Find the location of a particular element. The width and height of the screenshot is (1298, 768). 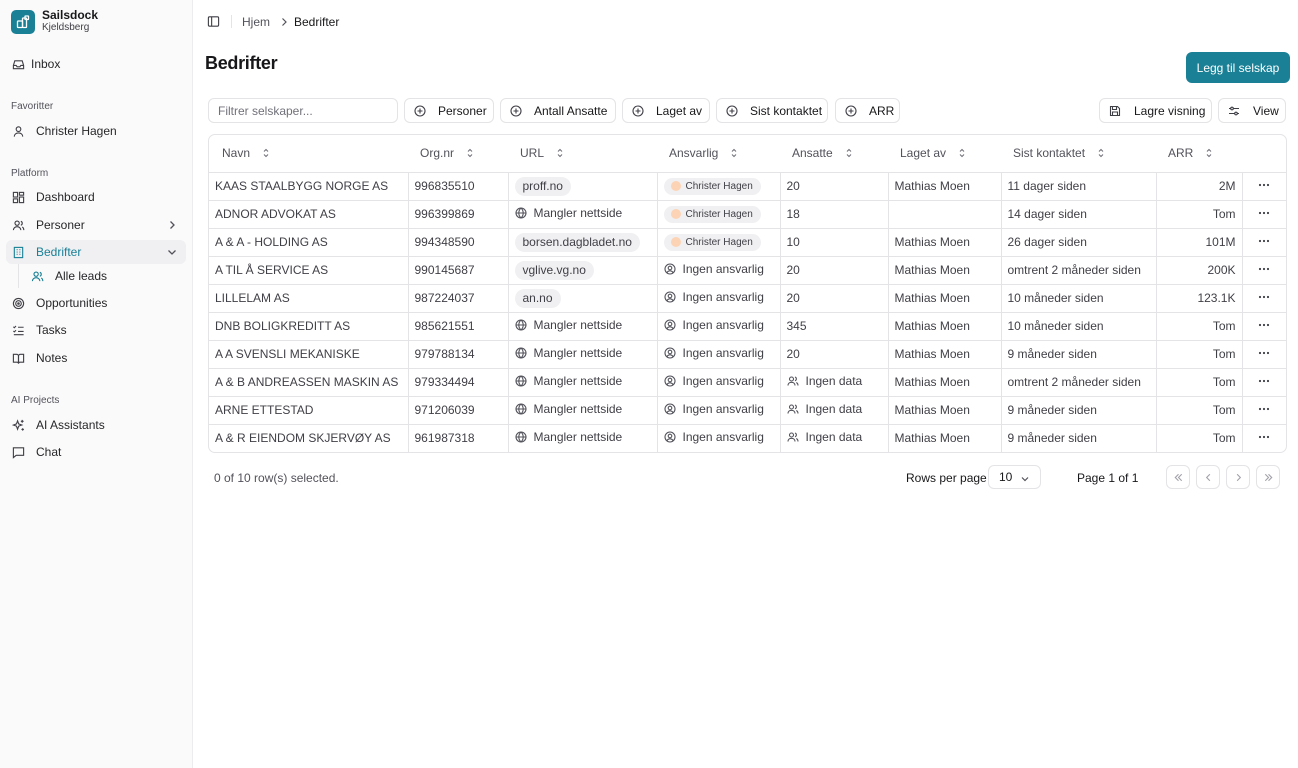

filter-antall-ansatte-button: Antall Ansatte is located at coordinates (558, 110).